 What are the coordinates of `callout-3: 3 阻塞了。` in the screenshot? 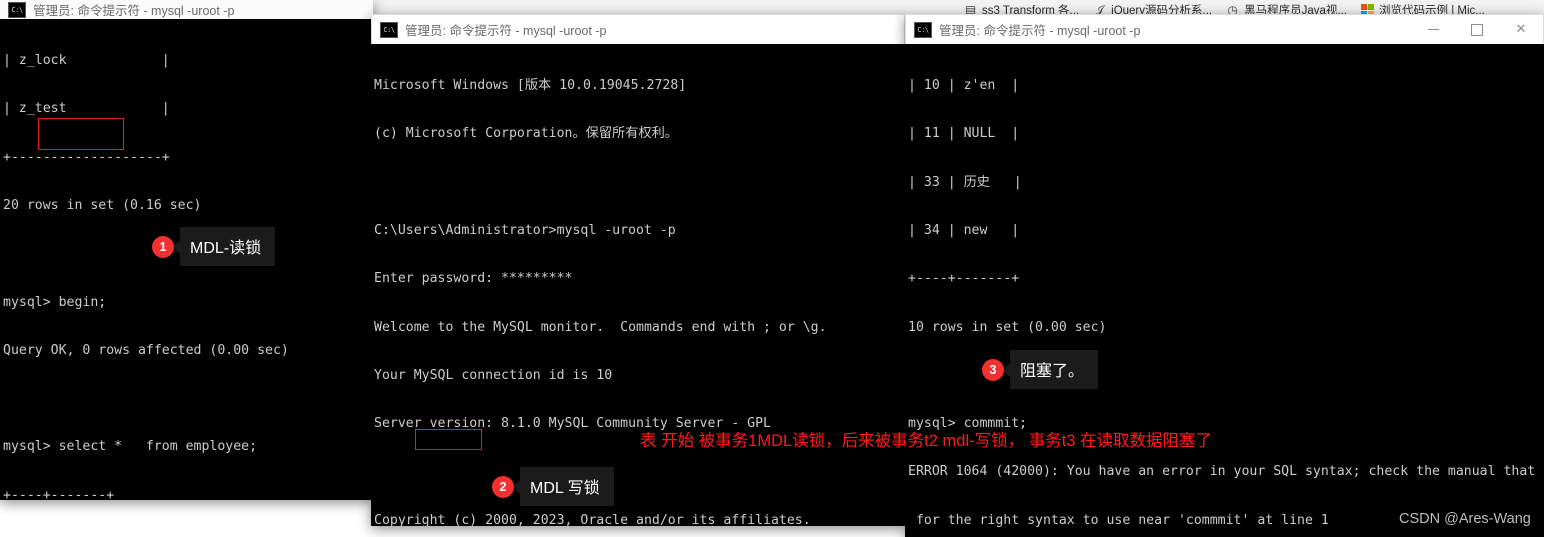 It's located at (1040, 369).